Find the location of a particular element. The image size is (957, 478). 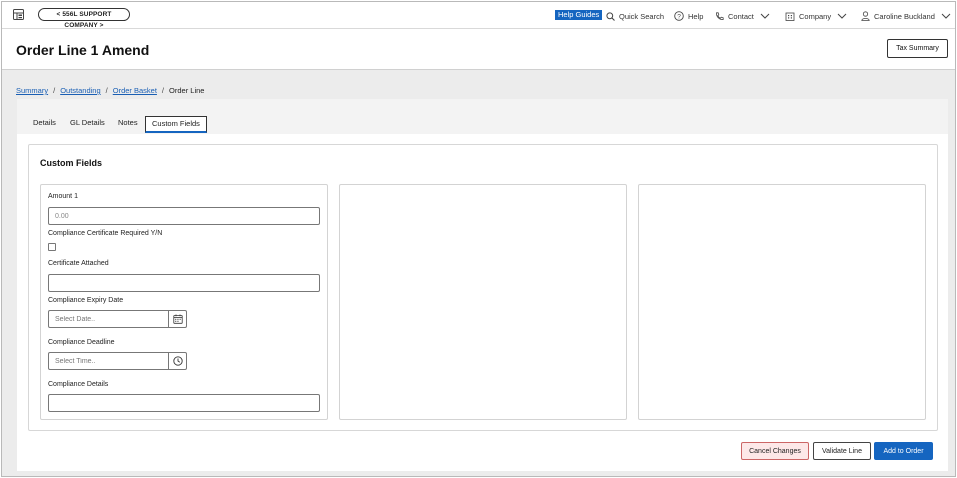

contact-menu: Contact is located at coordinates (744, 16).